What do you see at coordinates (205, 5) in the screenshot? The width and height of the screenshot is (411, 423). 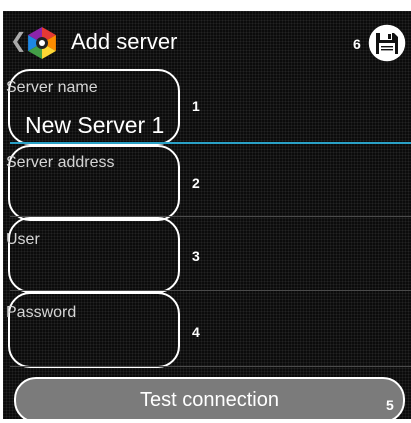 I see `screenshot-top-margin` at bounding box center [205, 5].